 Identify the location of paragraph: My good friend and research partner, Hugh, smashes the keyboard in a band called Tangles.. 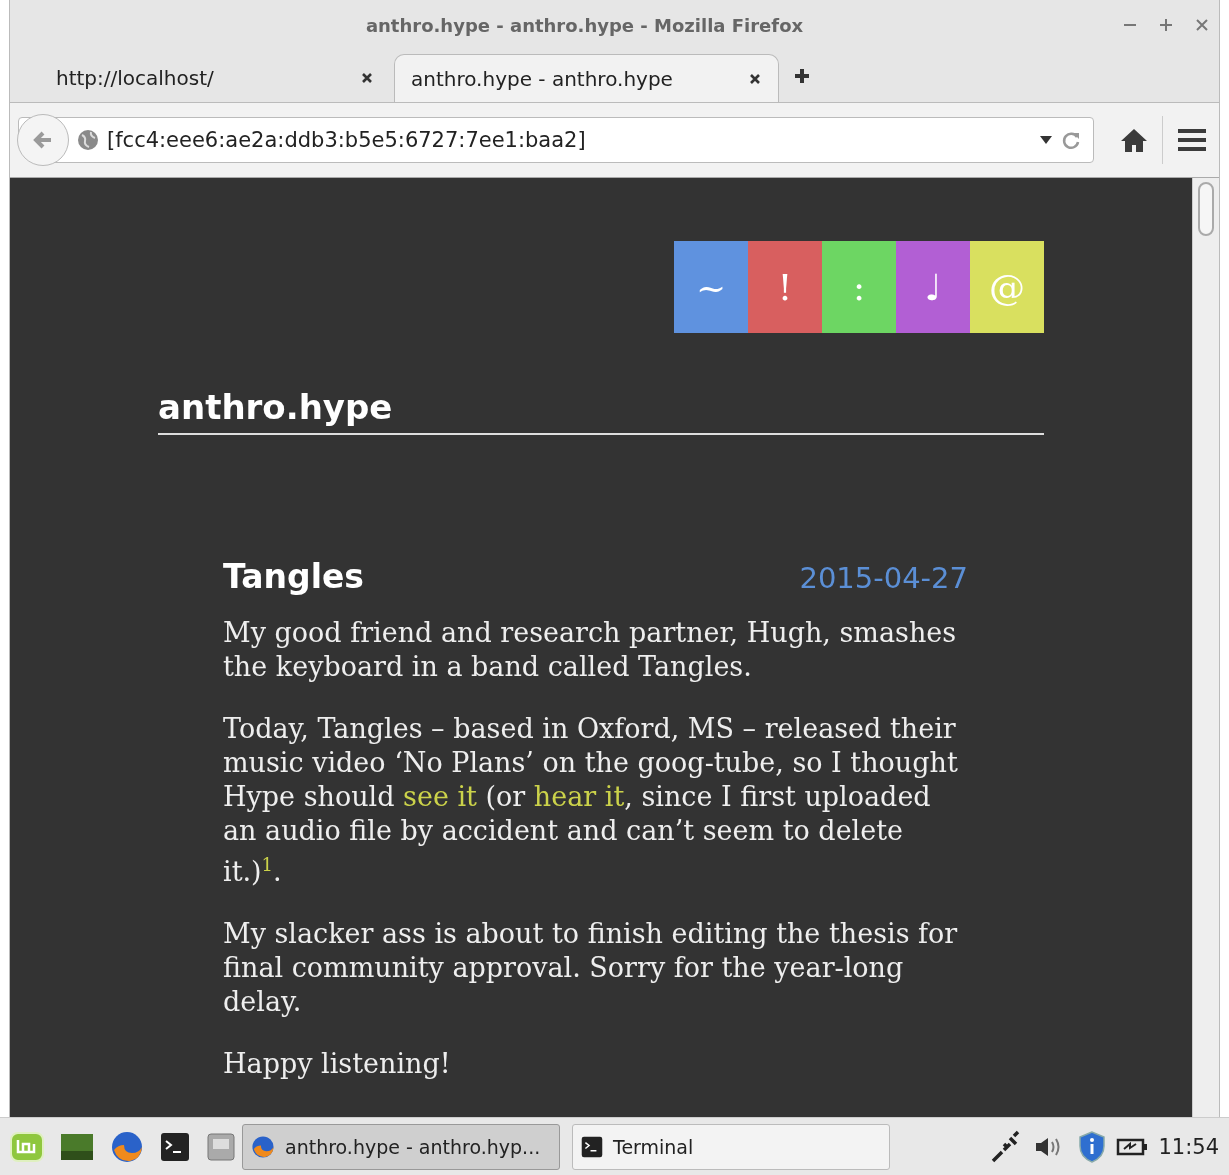
(590, 650).